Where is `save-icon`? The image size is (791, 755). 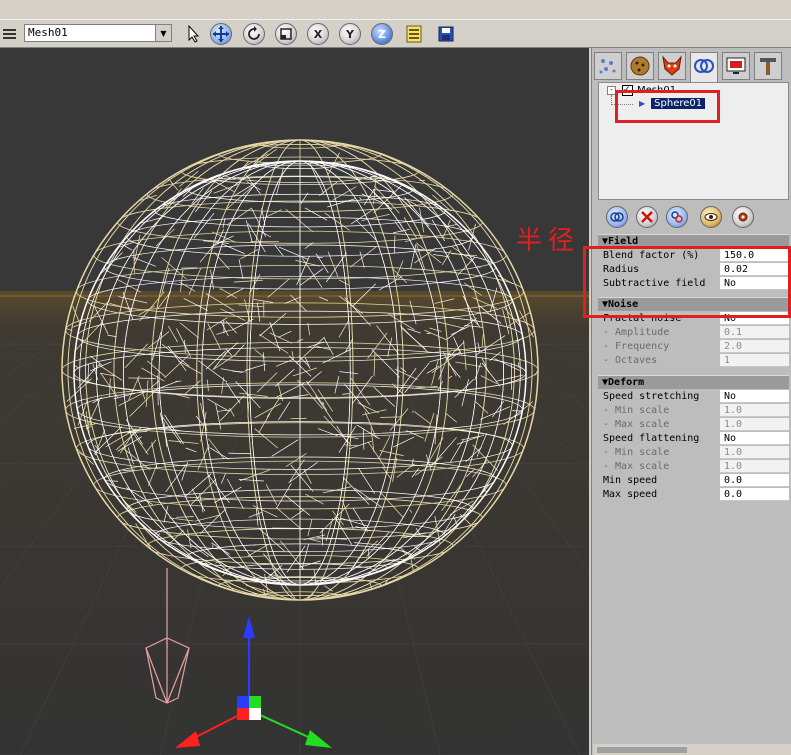
save-icon is located at coordinates (446, 34).